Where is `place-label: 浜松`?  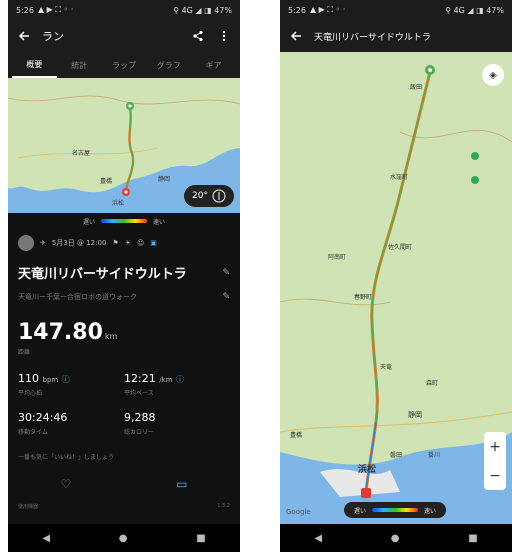 place-label: 浜松 is located at coordinates (367, 470).